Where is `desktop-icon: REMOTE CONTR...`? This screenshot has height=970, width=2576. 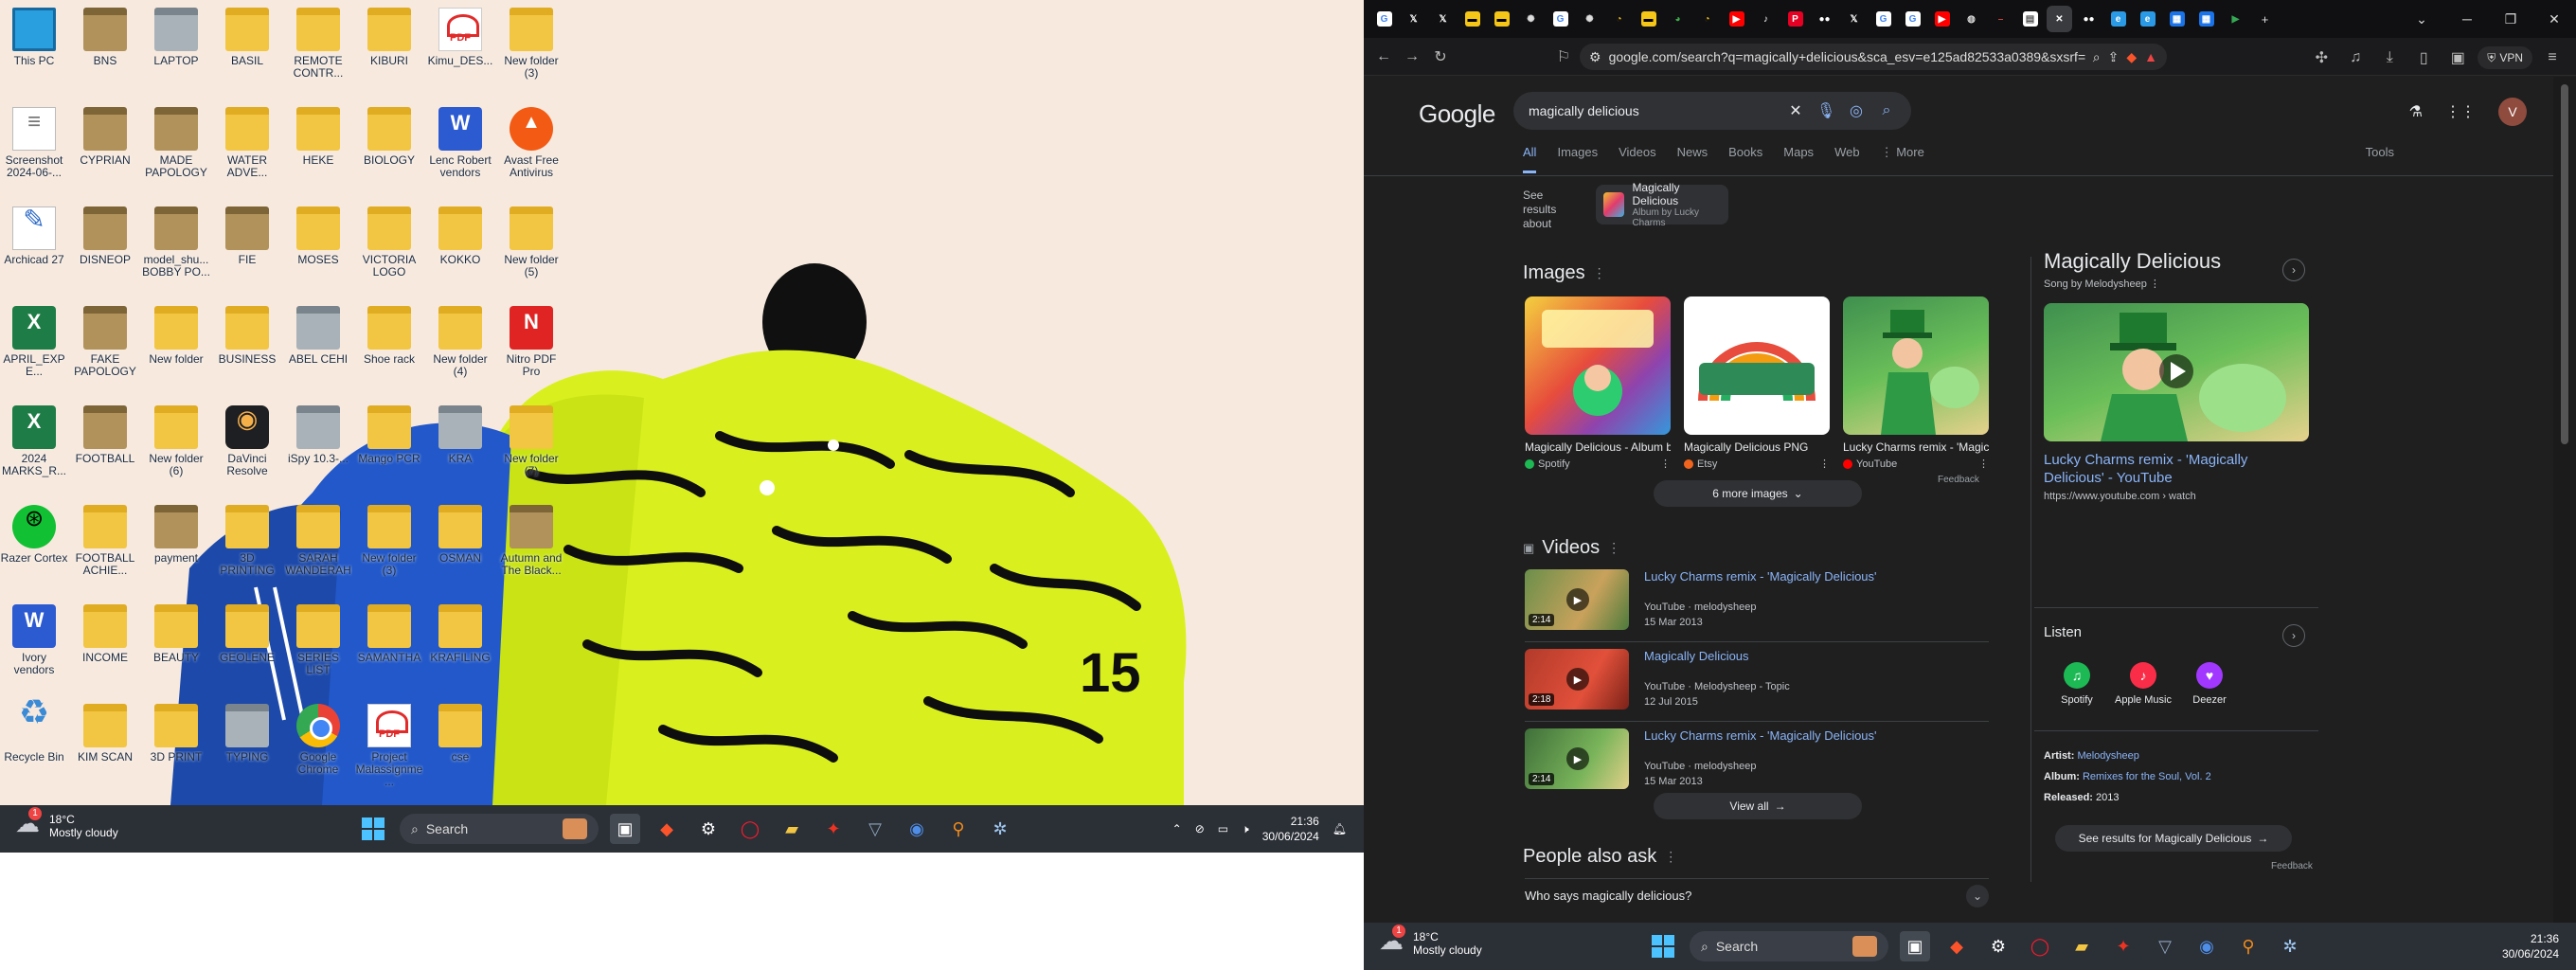 desktop-icon: REMOTE CONTR... is located at coordinates (318, 51).